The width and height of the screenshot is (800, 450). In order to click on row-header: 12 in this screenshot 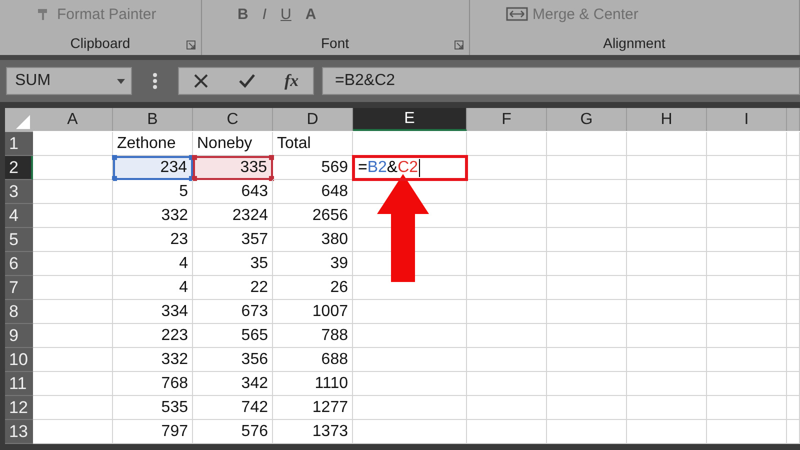, I will do `click(19, 408)`.